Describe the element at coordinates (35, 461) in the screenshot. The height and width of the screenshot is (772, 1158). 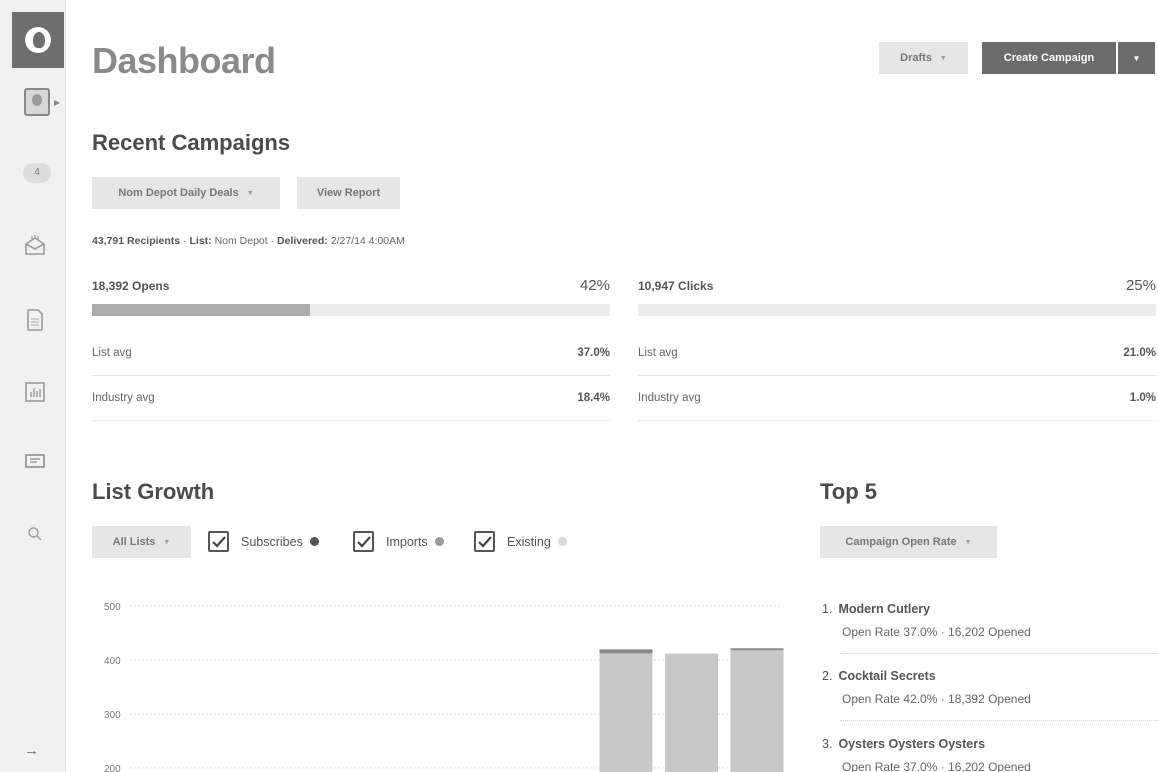
I see `ticket-icon` at that location.